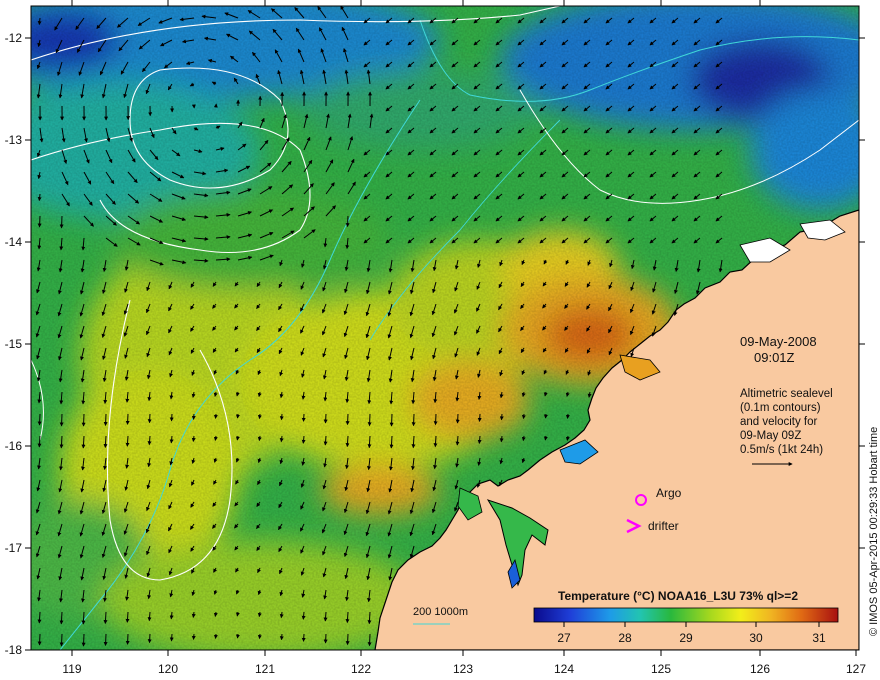 The image size is (880, 680). Describe the element at coordinates (874, 531) in the screenshot. I see `credit-text: © IMOS 05-Apr-2015 00:29:33 Hobart time` at that location.